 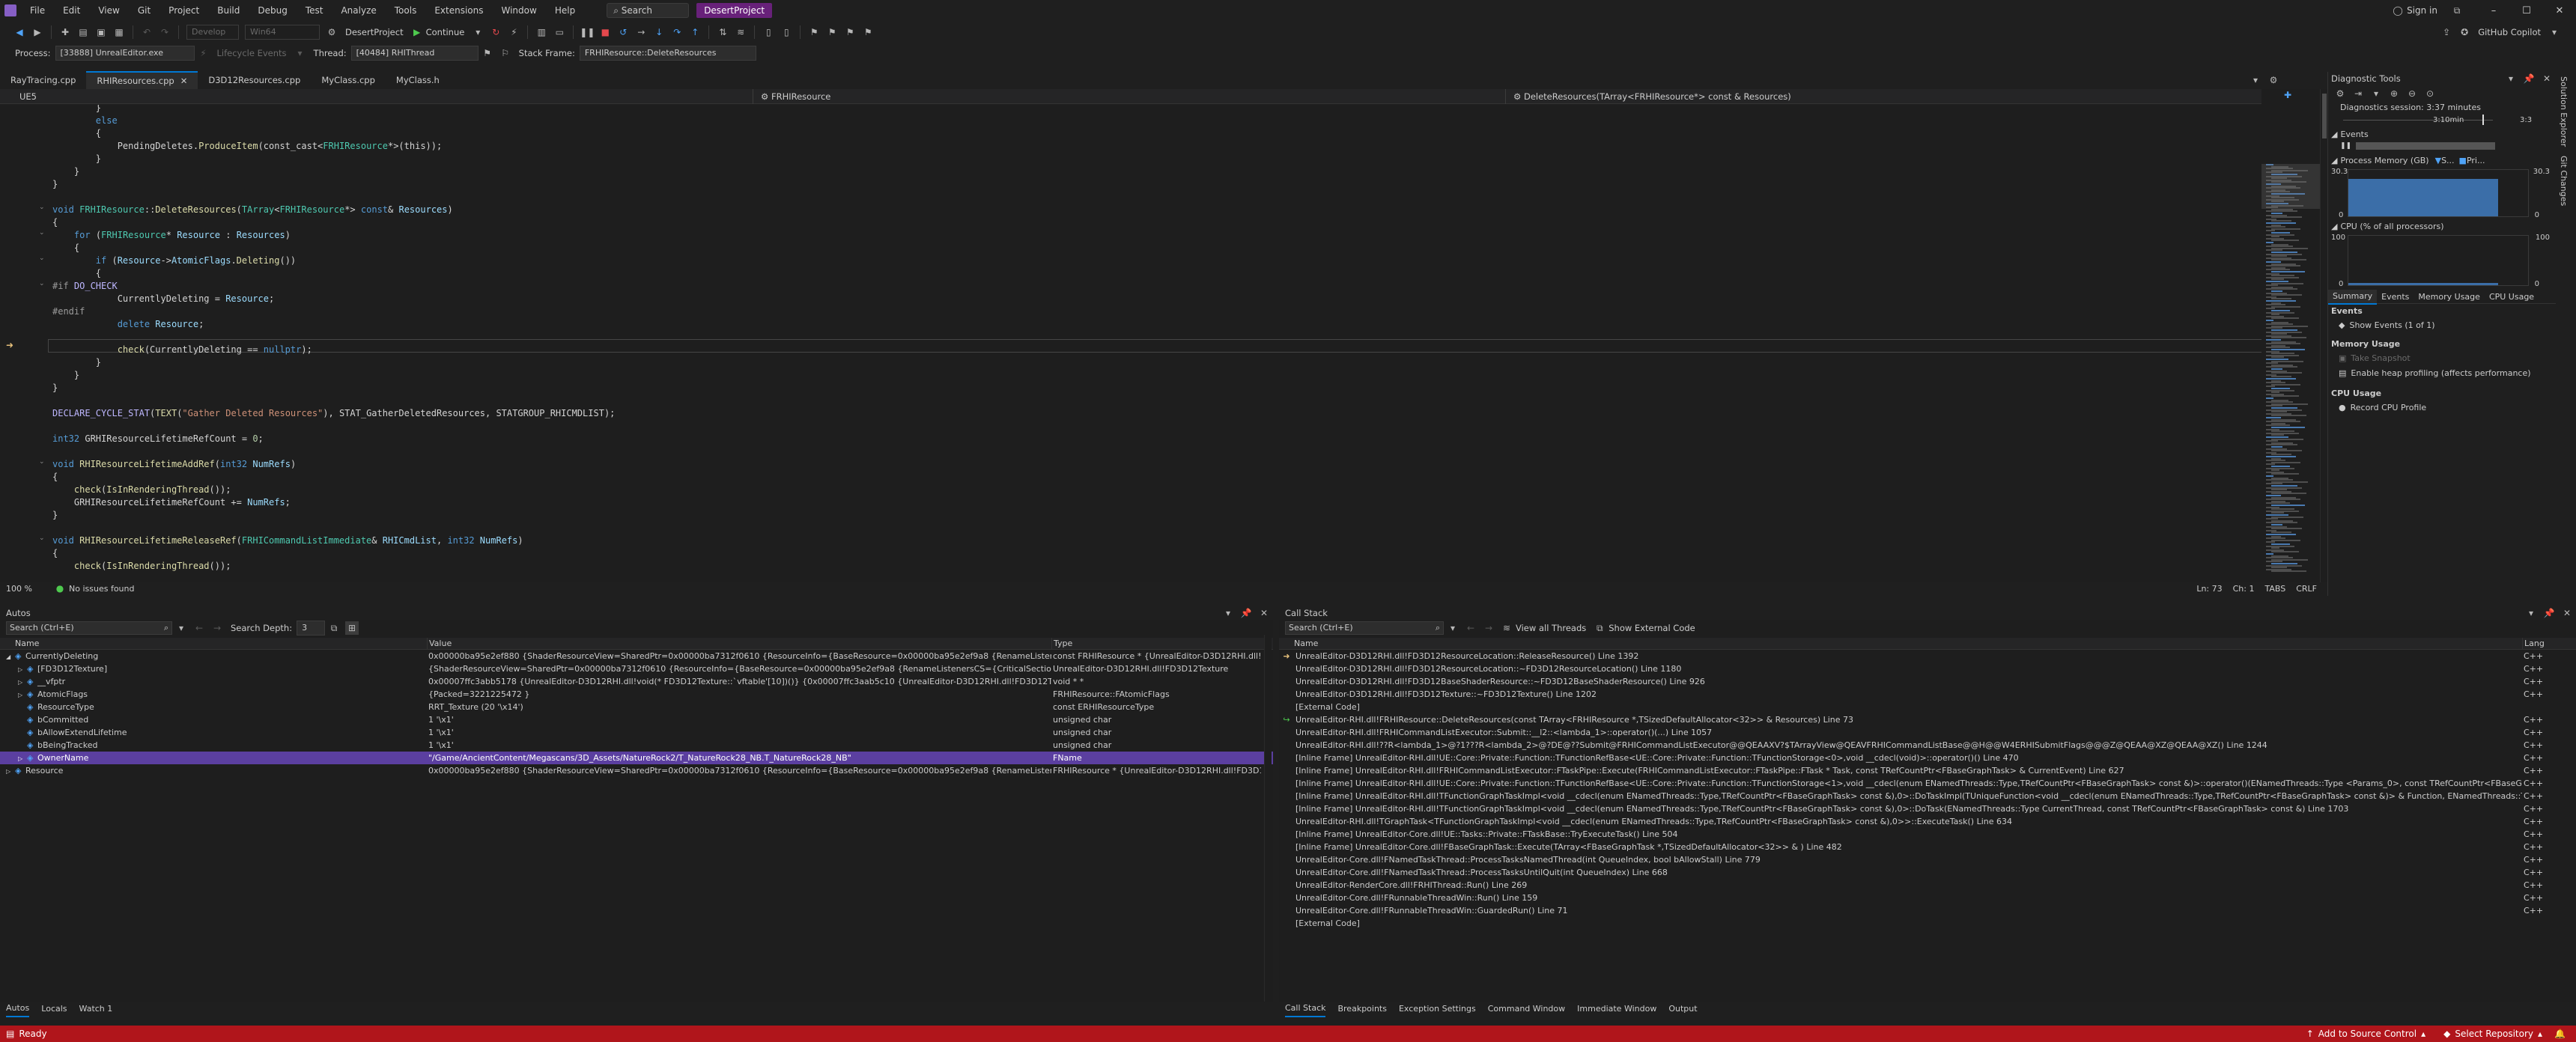 I want to click on tab-myclass-cpp: MyClass.cpp, so click(x=348, y=80).